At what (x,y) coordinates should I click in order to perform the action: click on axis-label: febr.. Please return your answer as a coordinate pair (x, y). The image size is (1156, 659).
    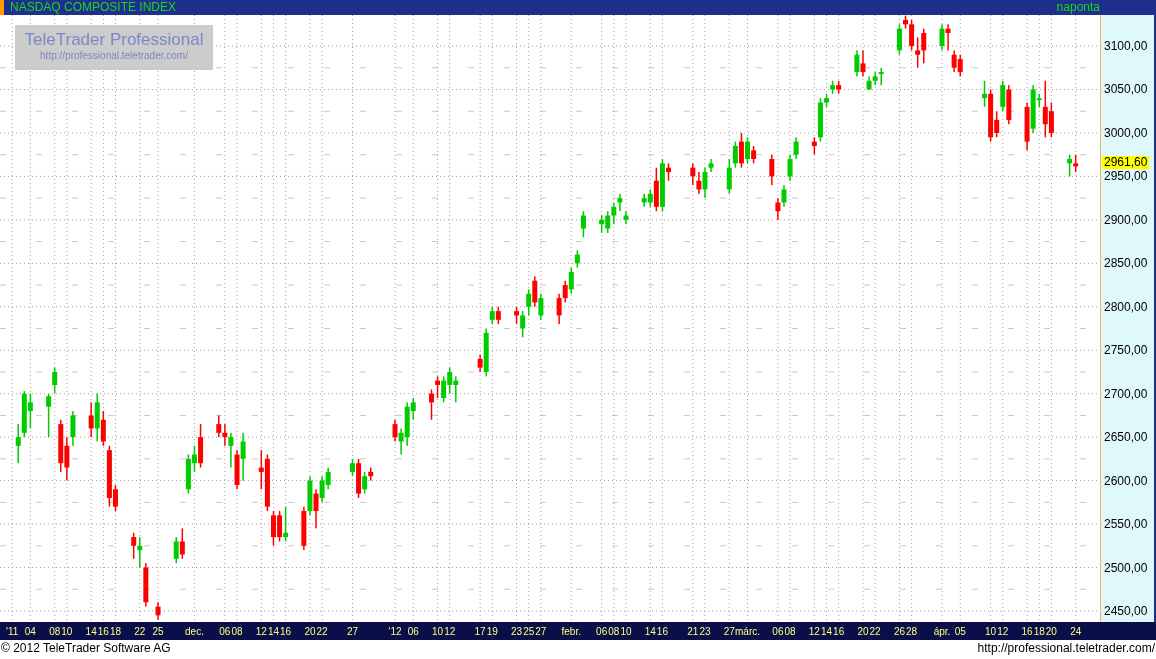
    Looking at the image, I should click on (571, 632).